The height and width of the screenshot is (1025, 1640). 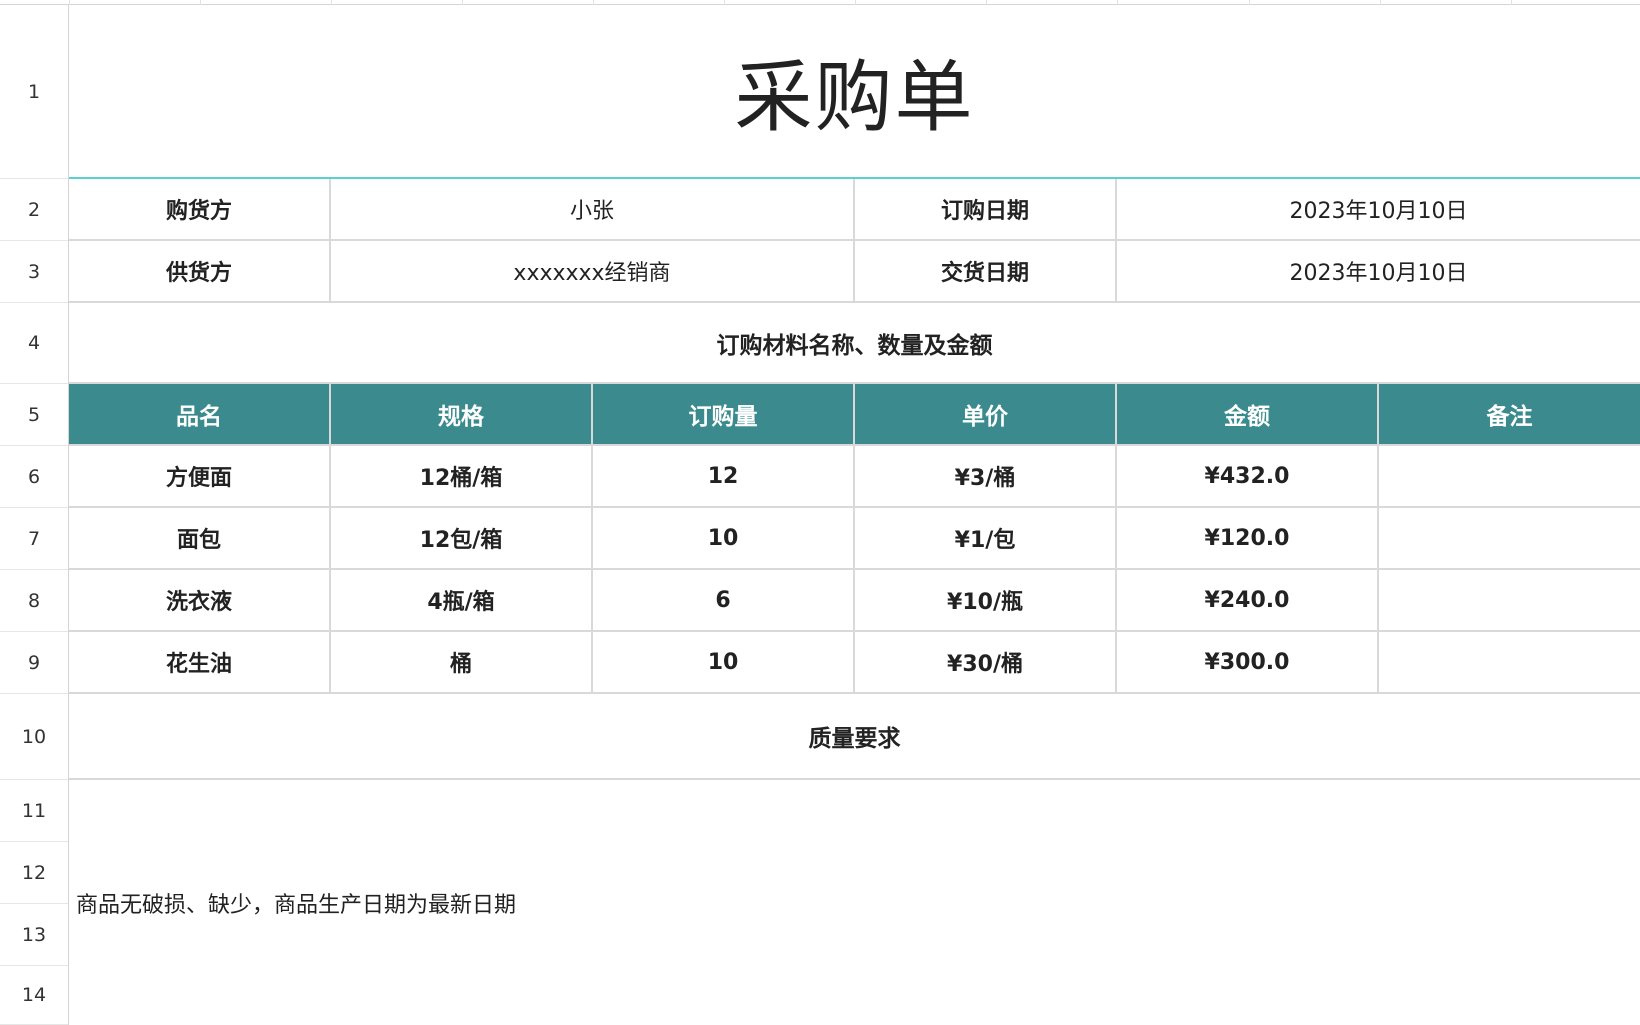 I want to click on header-spec: 规格, so click(x=462, y=415).